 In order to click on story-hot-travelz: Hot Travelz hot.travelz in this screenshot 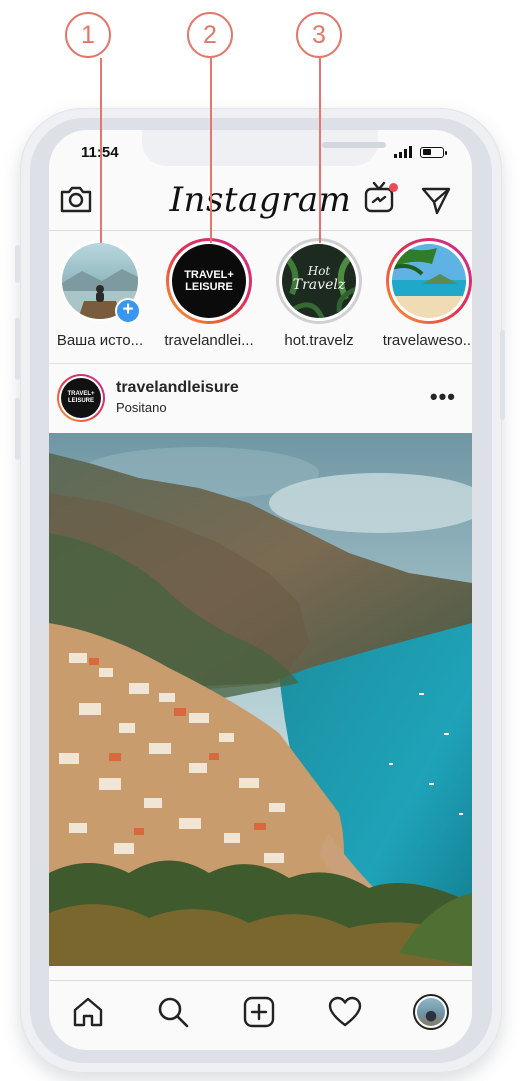, I will do `click(319, 293)`.